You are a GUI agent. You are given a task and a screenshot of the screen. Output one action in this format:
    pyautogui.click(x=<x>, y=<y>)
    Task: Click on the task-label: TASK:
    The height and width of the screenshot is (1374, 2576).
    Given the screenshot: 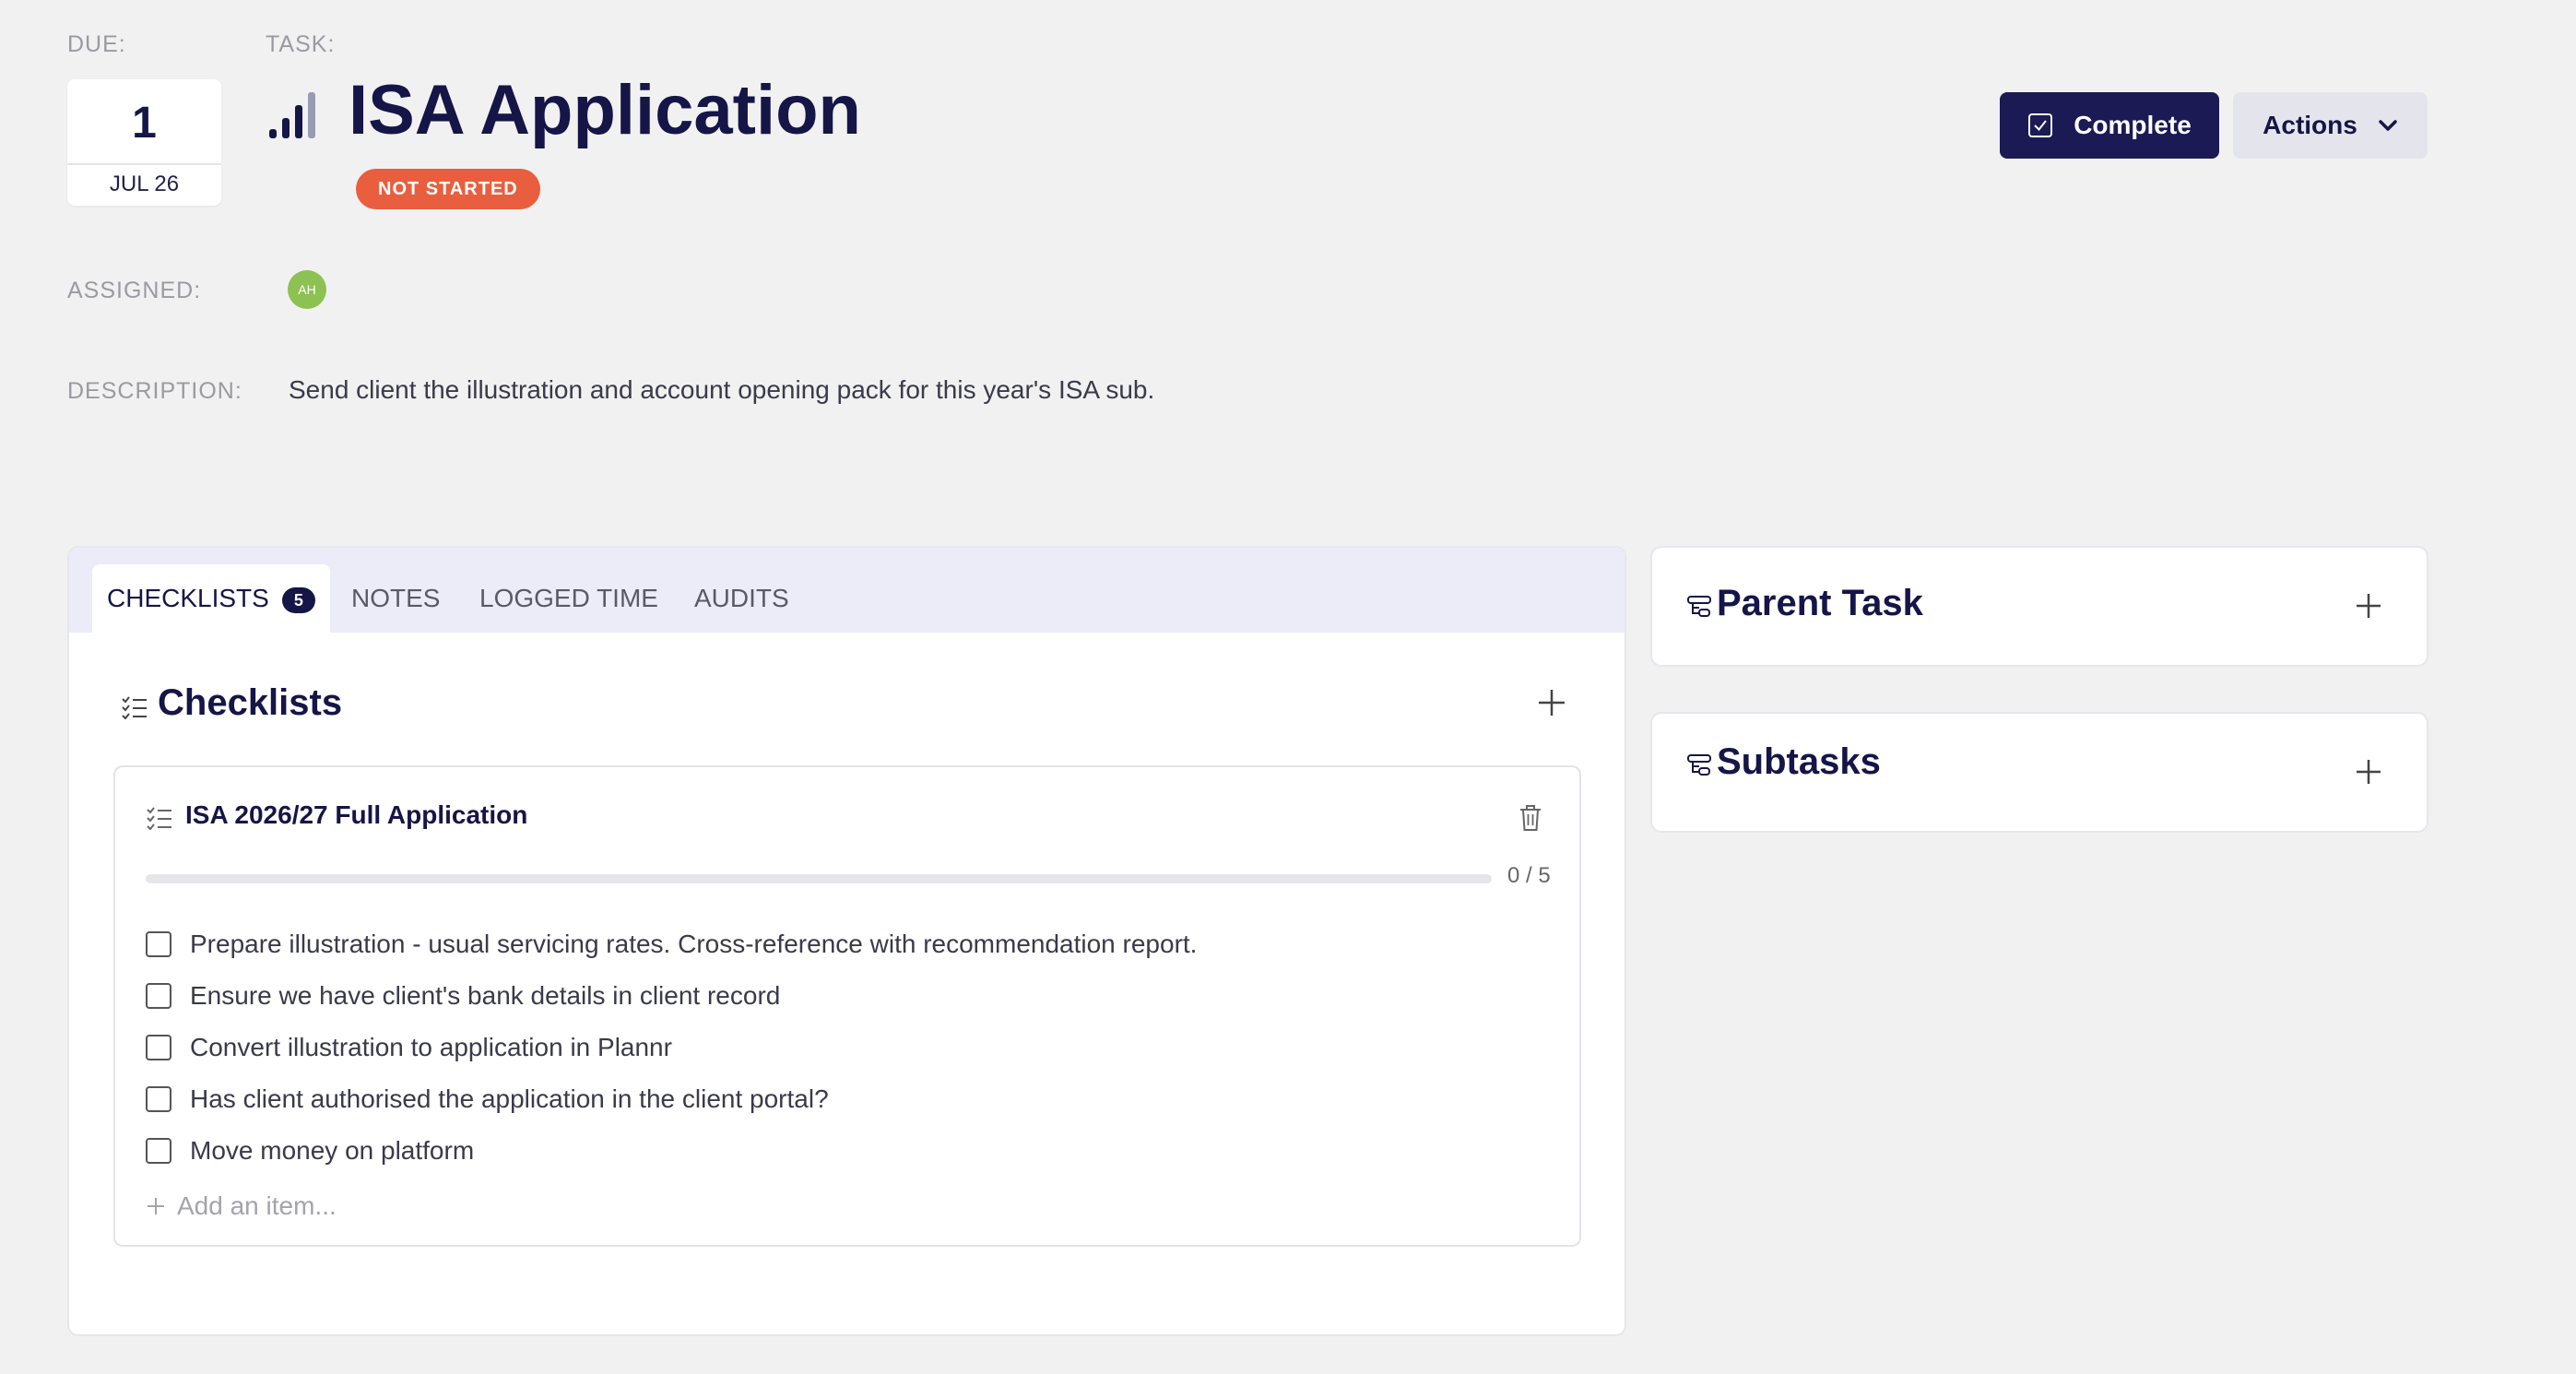 What is the action you would take?
    pyautogui.click(x=301, y=44)
    